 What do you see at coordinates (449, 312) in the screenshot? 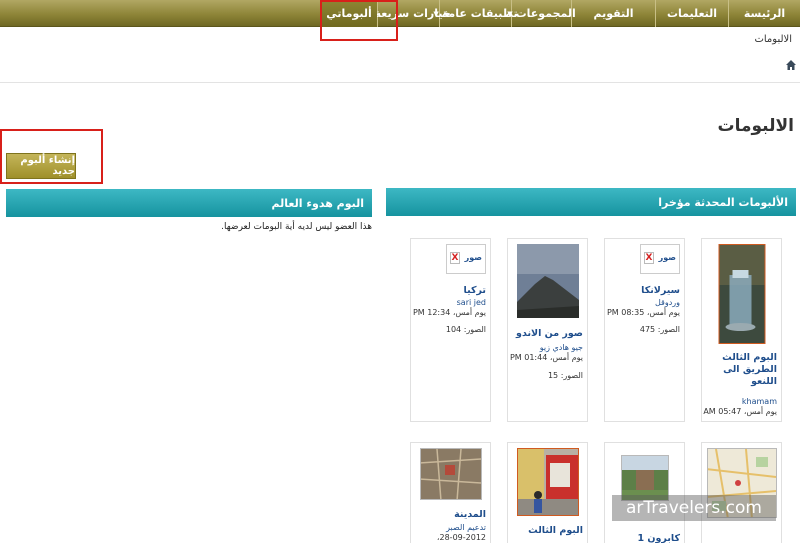
I see `album-date: يوم أمس، 12:34 PM` at bounding box center [449, 312].